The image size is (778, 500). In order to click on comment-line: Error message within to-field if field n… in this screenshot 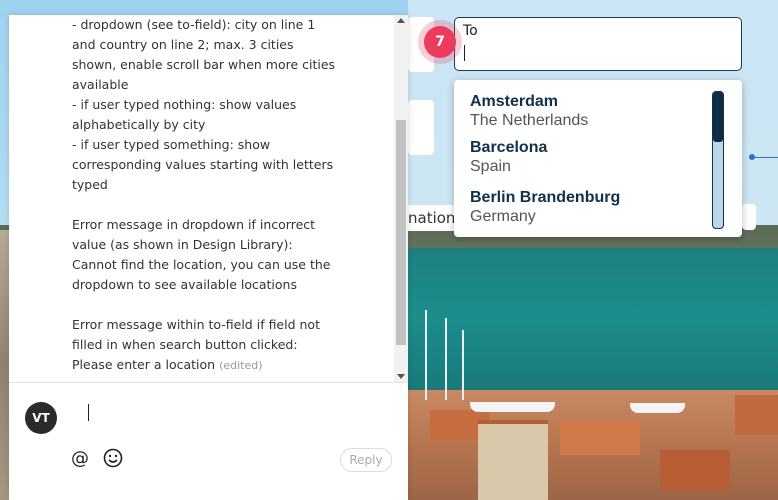, I will do `click(196, 324)`.